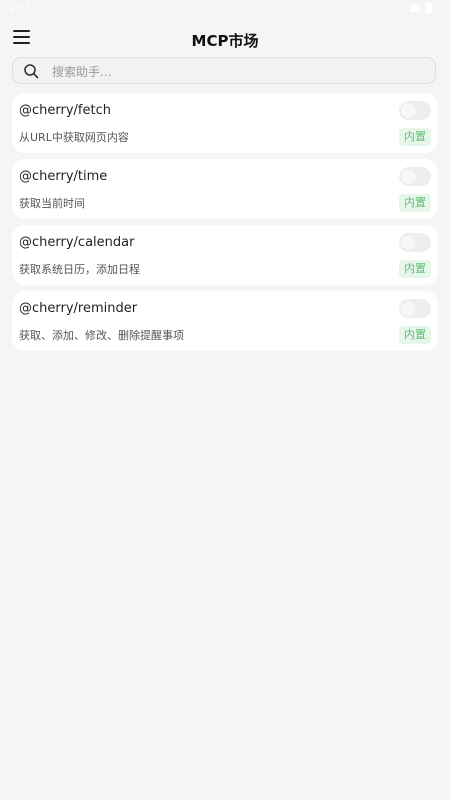 The height and width of the screenshot is (800, 450). What do you see at coordinates (237, 72) in the screenshot?
I see `search-input` at bounding box center [237, 72].